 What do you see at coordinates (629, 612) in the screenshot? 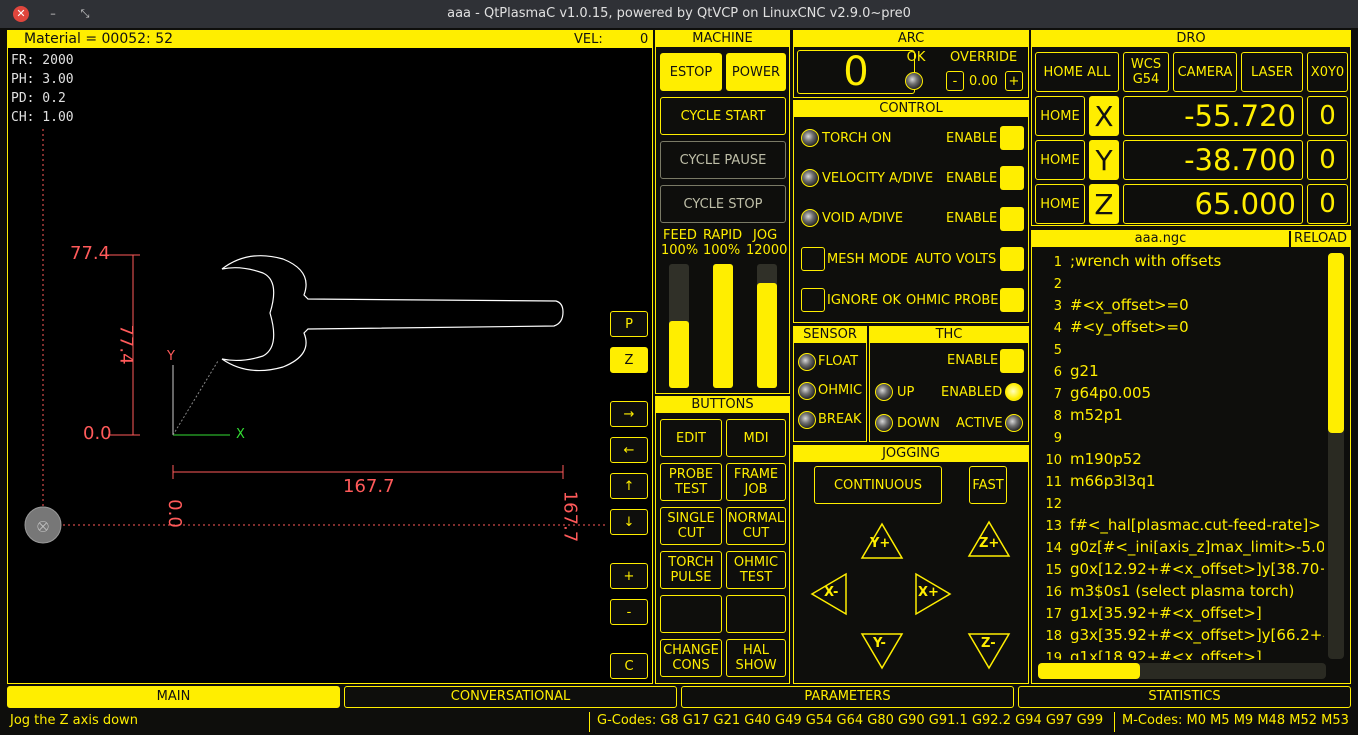
I see `zoom-out-button: -` at bounding box center [629, 612].